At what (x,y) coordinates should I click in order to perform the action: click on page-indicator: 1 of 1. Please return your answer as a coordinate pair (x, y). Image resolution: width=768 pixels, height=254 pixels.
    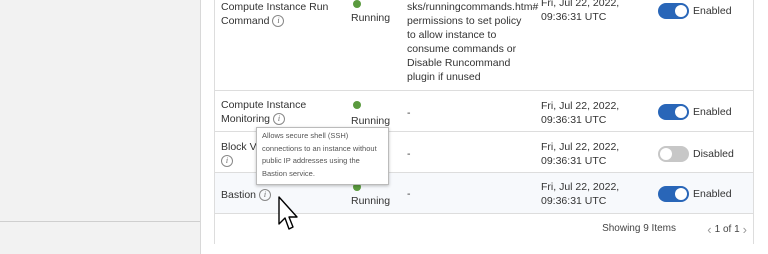
    Looking at the image, I should click on (727, 230).